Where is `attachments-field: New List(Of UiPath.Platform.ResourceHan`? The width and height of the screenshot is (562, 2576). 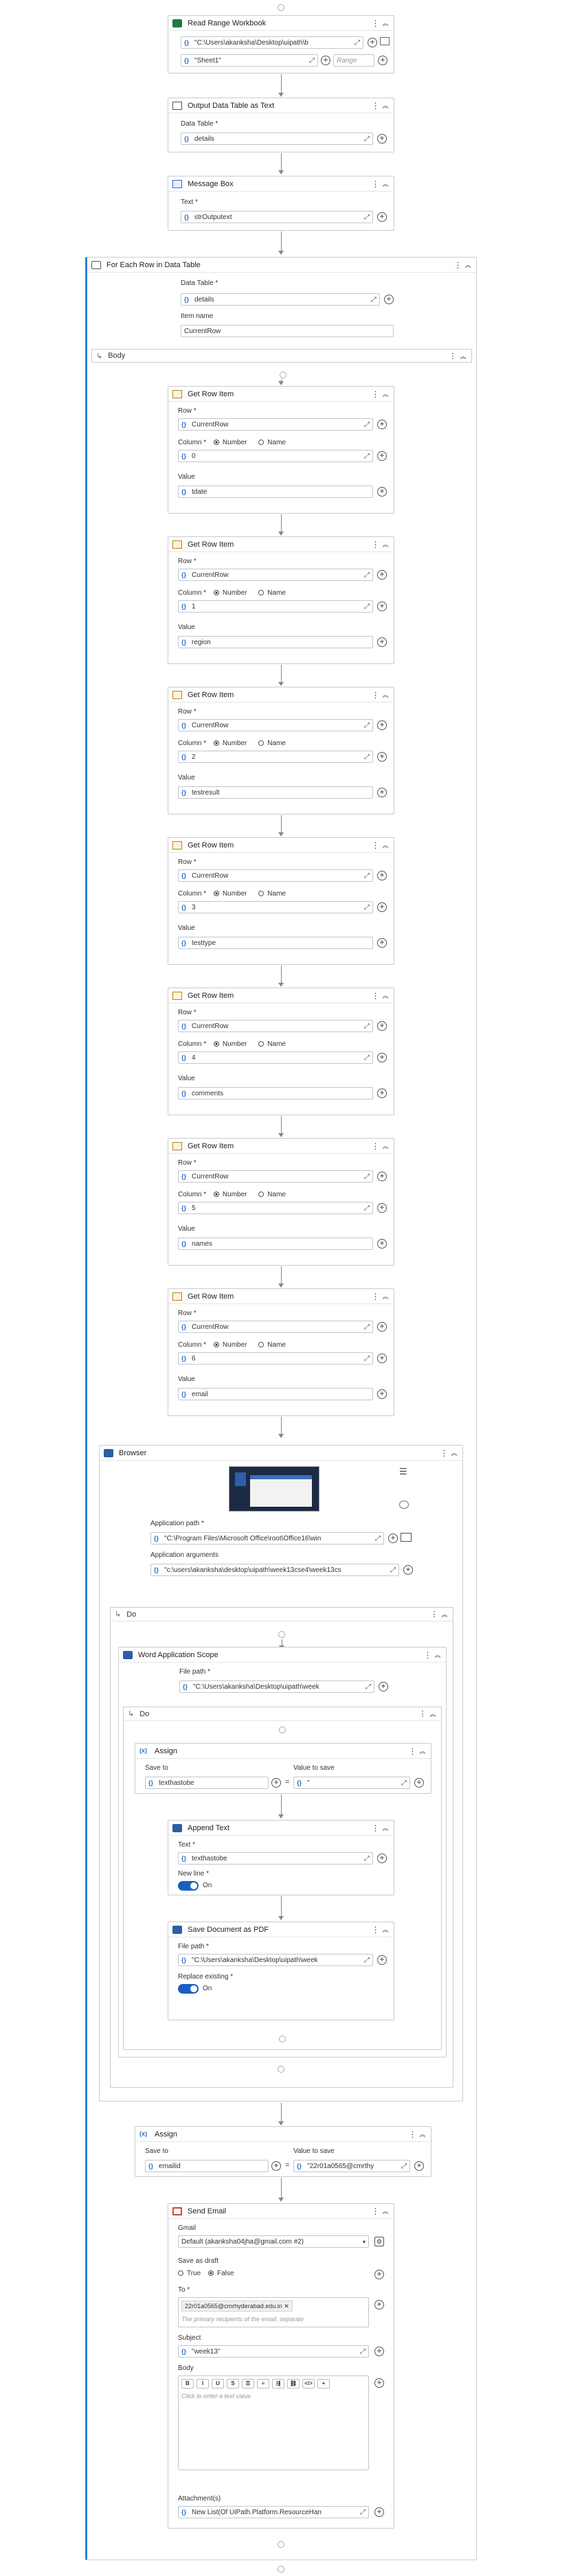 attachments-field: New List(Of UiPath.Platform.ResourceHan is located at coordinates (274, 2512).